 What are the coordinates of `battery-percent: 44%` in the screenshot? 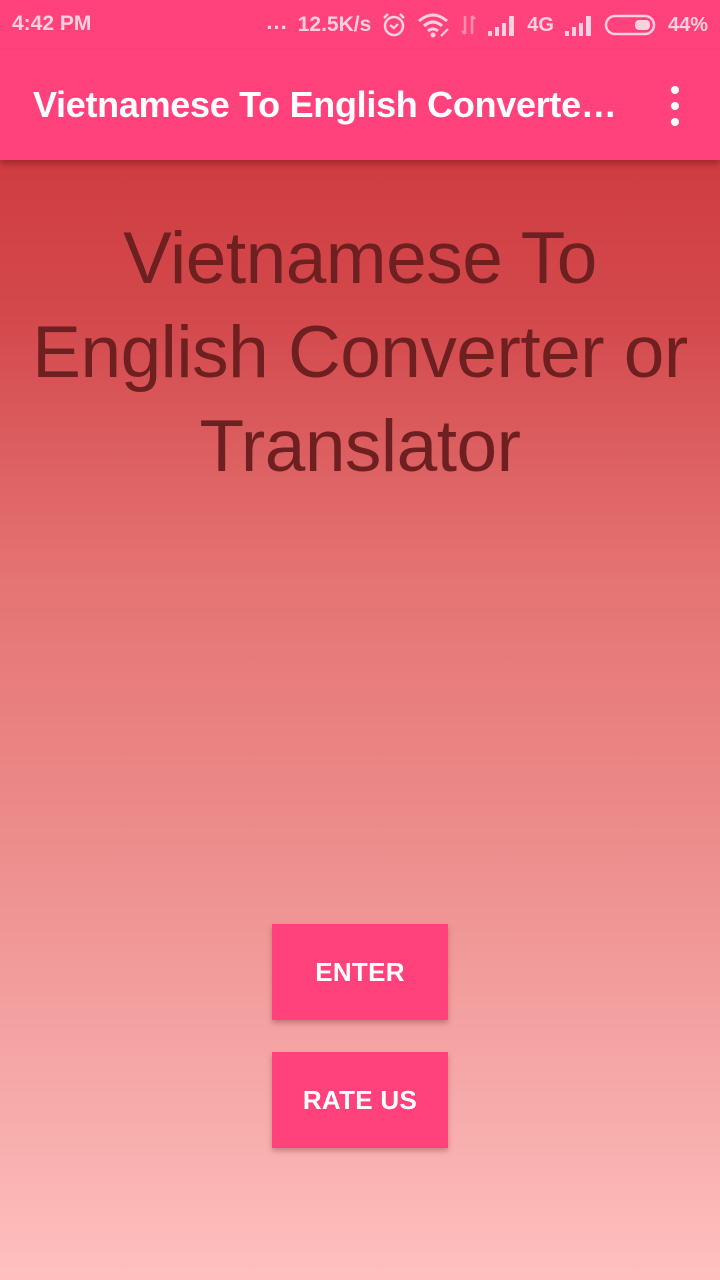 It's located at (687, 24).